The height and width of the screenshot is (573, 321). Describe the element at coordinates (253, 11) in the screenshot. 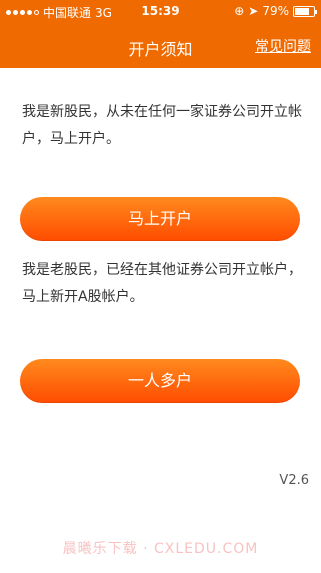

I see `location-icon: ➤` at that location.